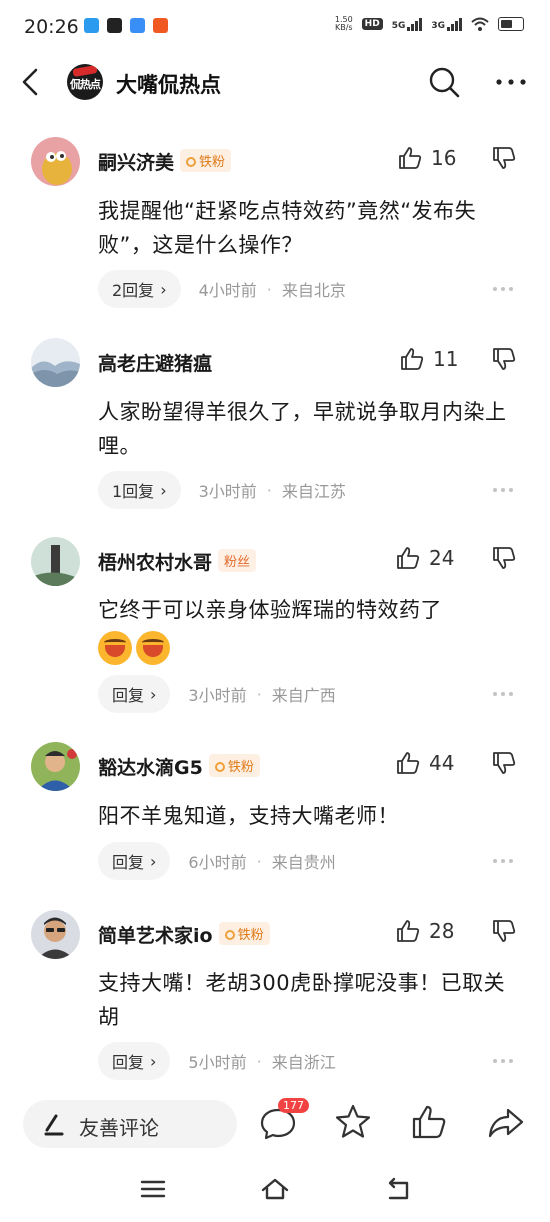  I want to click on share-icon, so click(506, 1122).